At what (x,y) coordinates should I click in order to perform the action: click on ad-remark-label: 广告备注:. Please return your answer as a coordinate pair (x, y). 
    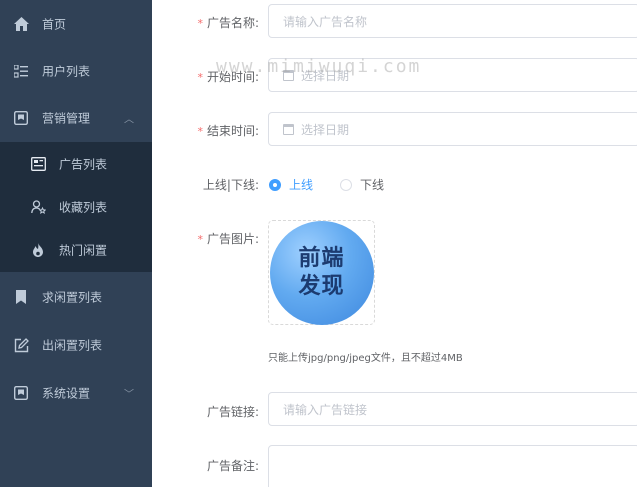
    Looking at the image, I should click on (232, 466).